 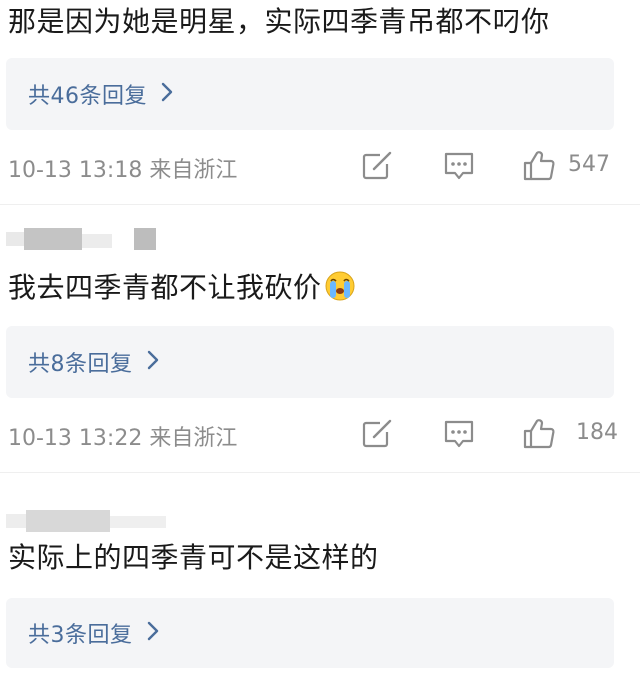 What do you see at coordinates (193, 557) in the screenshot?
I see `comment-text: 实际上的四季青可不是这样的` at bounding box center [193, 557].